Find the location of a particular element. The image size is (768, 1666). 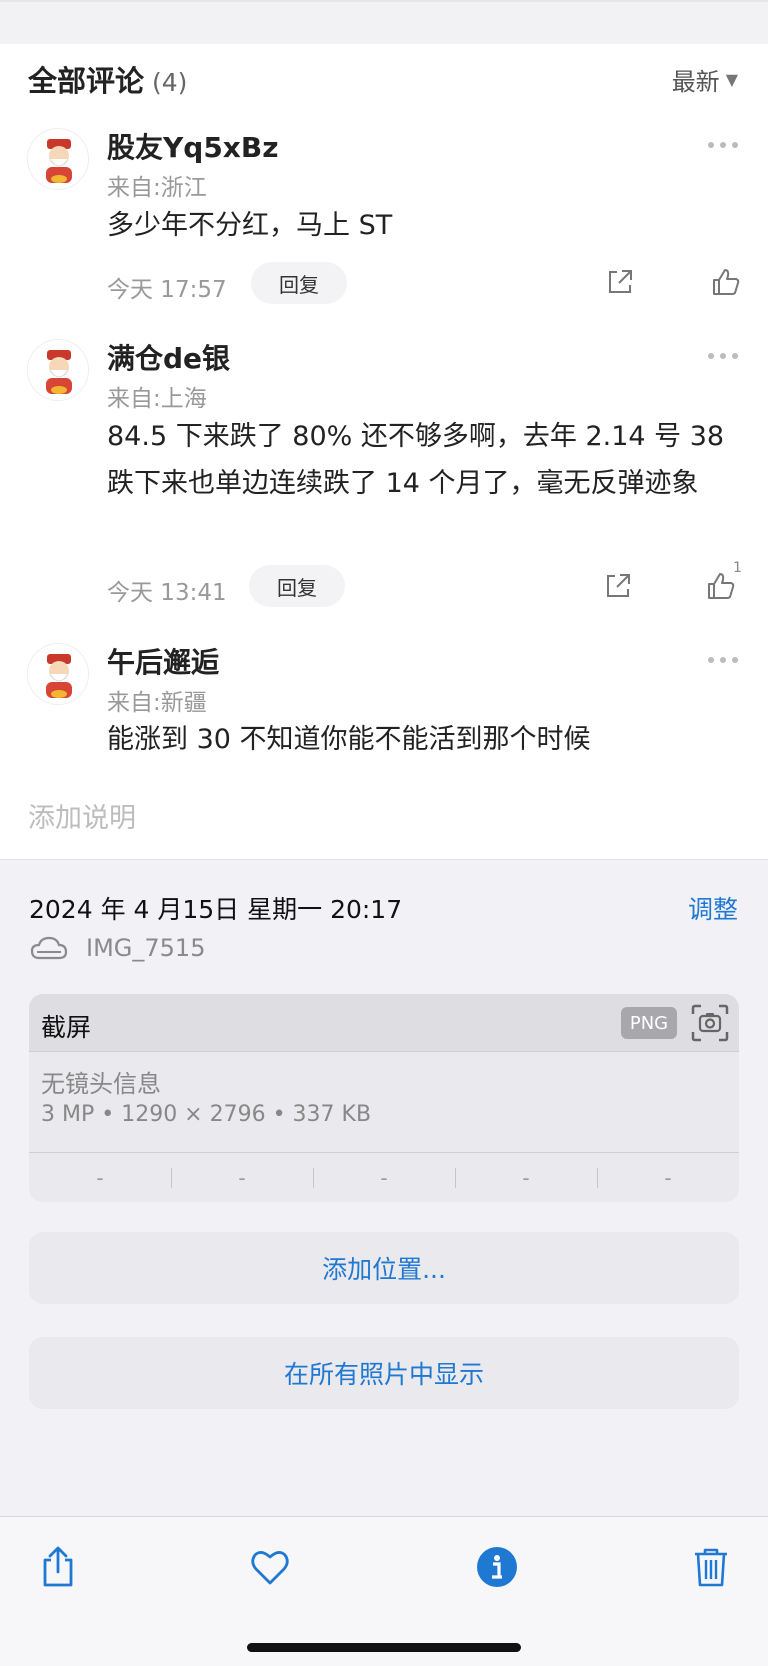

comment-time: 今天 17:57 is located at coordinates (167, 290).